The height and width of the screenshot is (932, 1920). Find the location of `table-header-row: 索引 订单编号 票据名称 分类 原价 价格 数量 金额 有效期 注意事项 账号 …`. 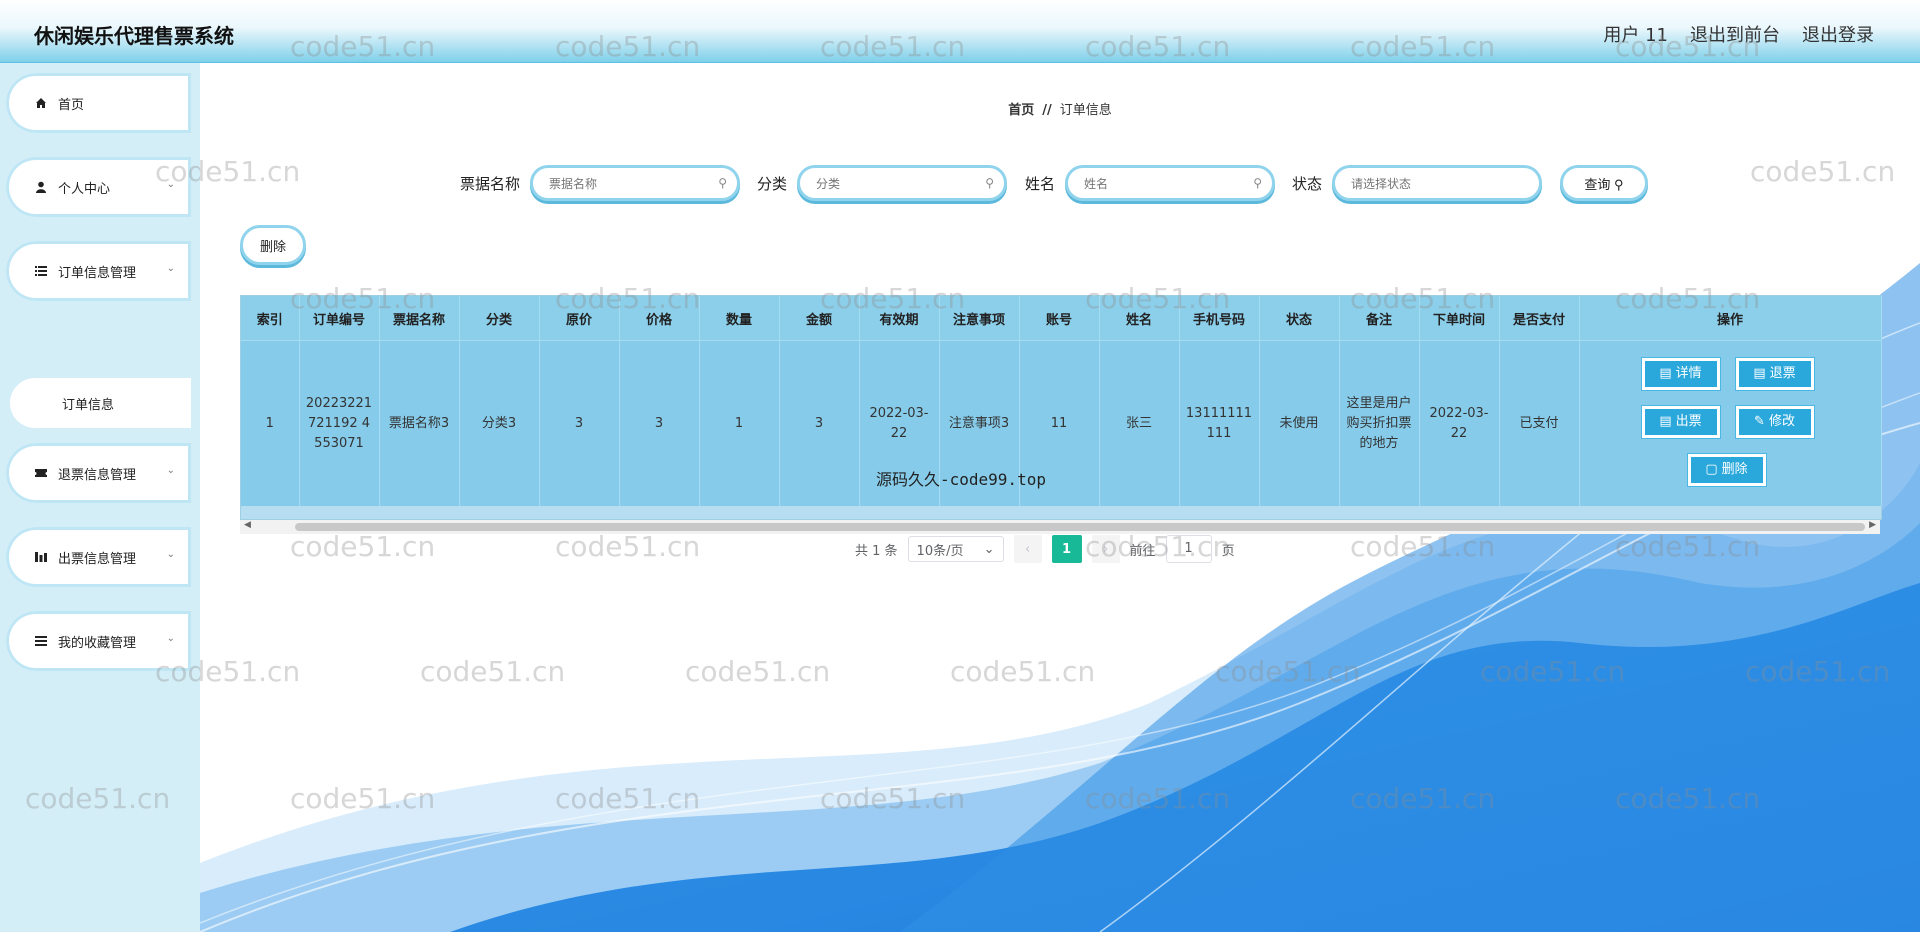

table-header-row: 索引 订单编号 票据名称 分类 原价 价格 数量 金额 有效期 注意事项 账号 … is located at coordinates (1061, 318).